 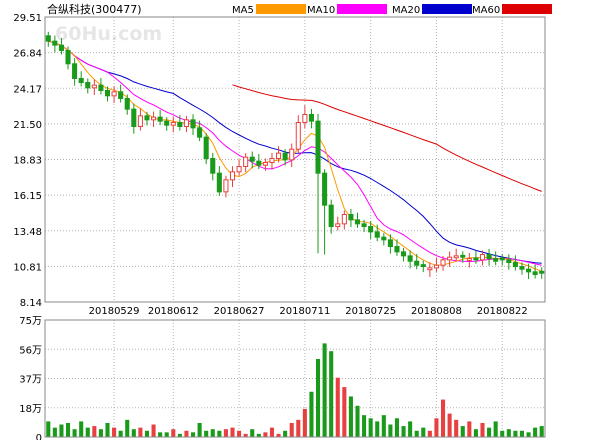 What do you see at coordinates (94, 9) in the screenshot?
I see `chart-title: 合纵科技(300477)` at bounding box center [94, 9].